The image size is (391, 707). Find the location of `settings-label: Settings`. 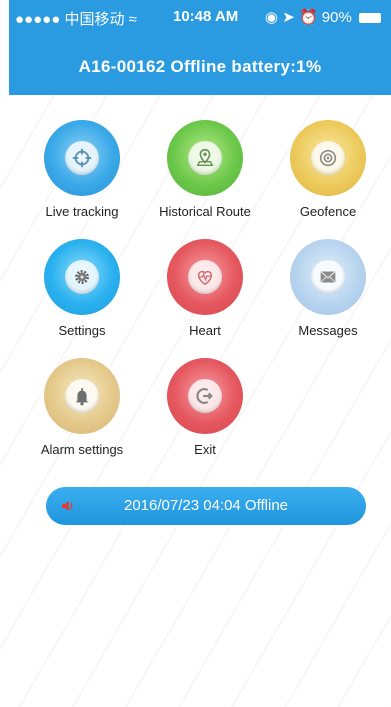

settings-label: Settings is located at coordinates (82, 330).